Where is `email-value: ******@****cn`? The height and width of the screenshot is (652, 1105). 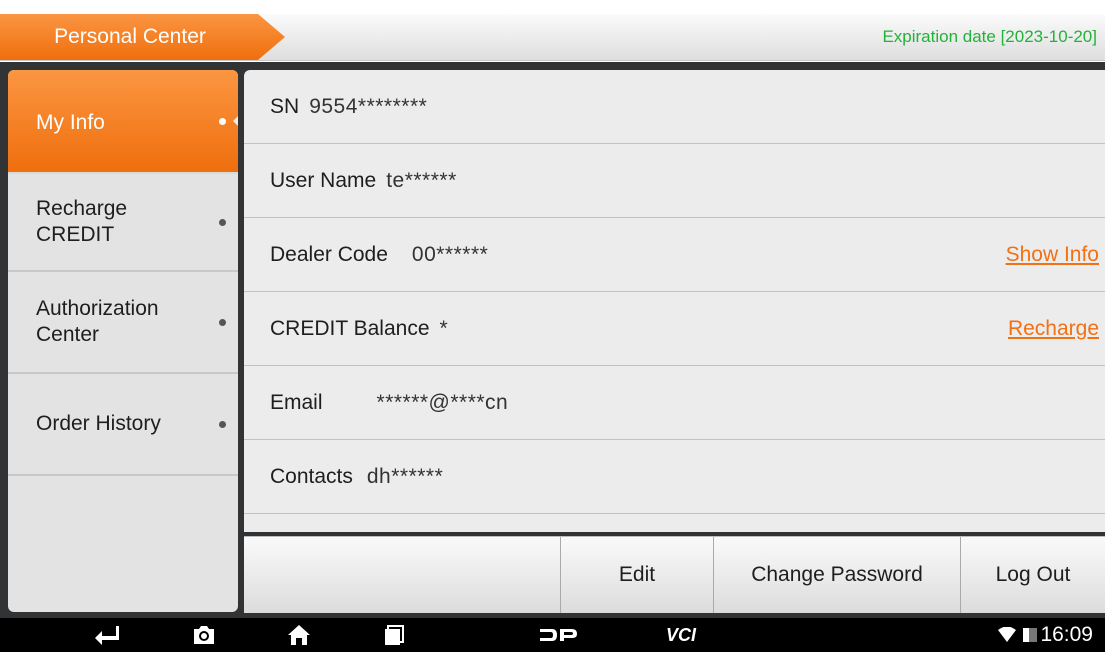
email-value: ******@****cn is located at coordinates (442, 402).